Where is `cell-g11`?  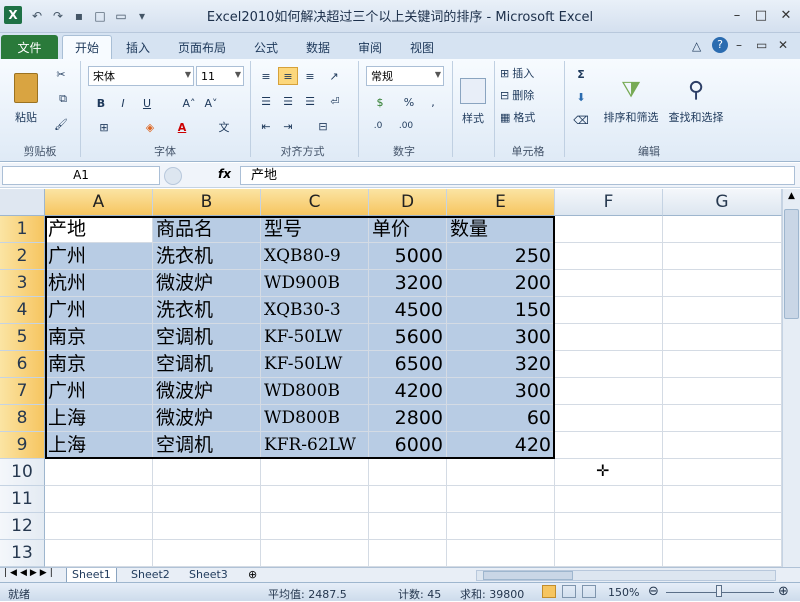
cell-g11 is located at coordinates (722, 499).